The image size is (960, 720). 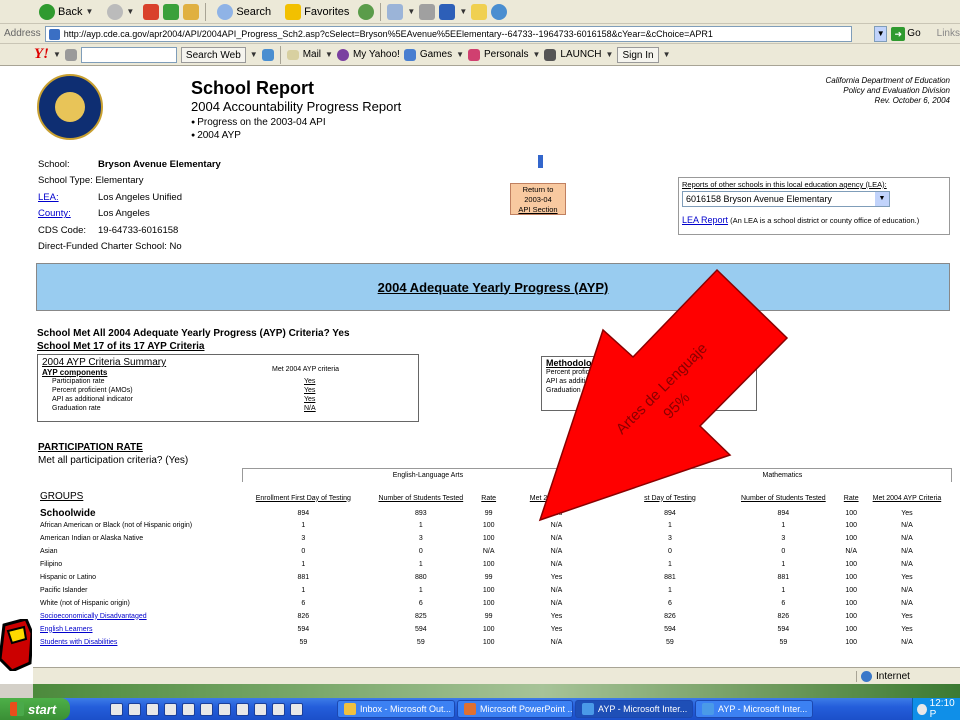 I want to click on sign-in-button: Sign In, so click(x=638, y=54).